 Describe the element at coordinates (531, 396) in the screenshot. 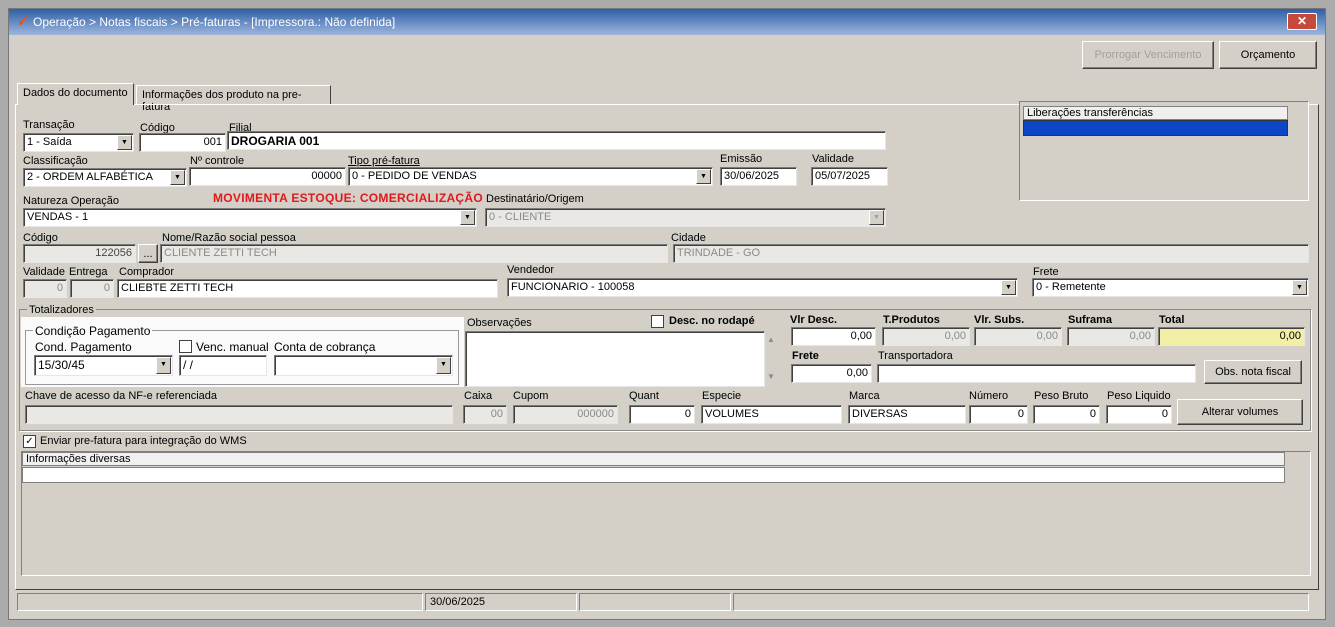

I see `cupom-label: Cupom` at that location.